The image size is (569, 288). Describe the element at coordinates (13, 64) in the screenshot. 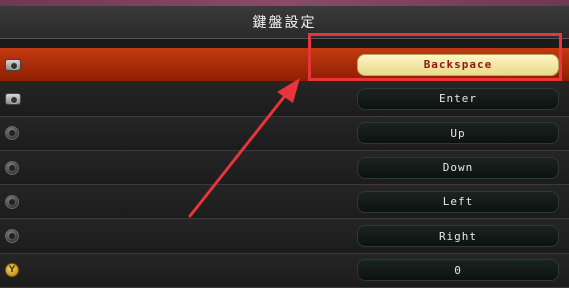

I see `camera-icon` at that location.